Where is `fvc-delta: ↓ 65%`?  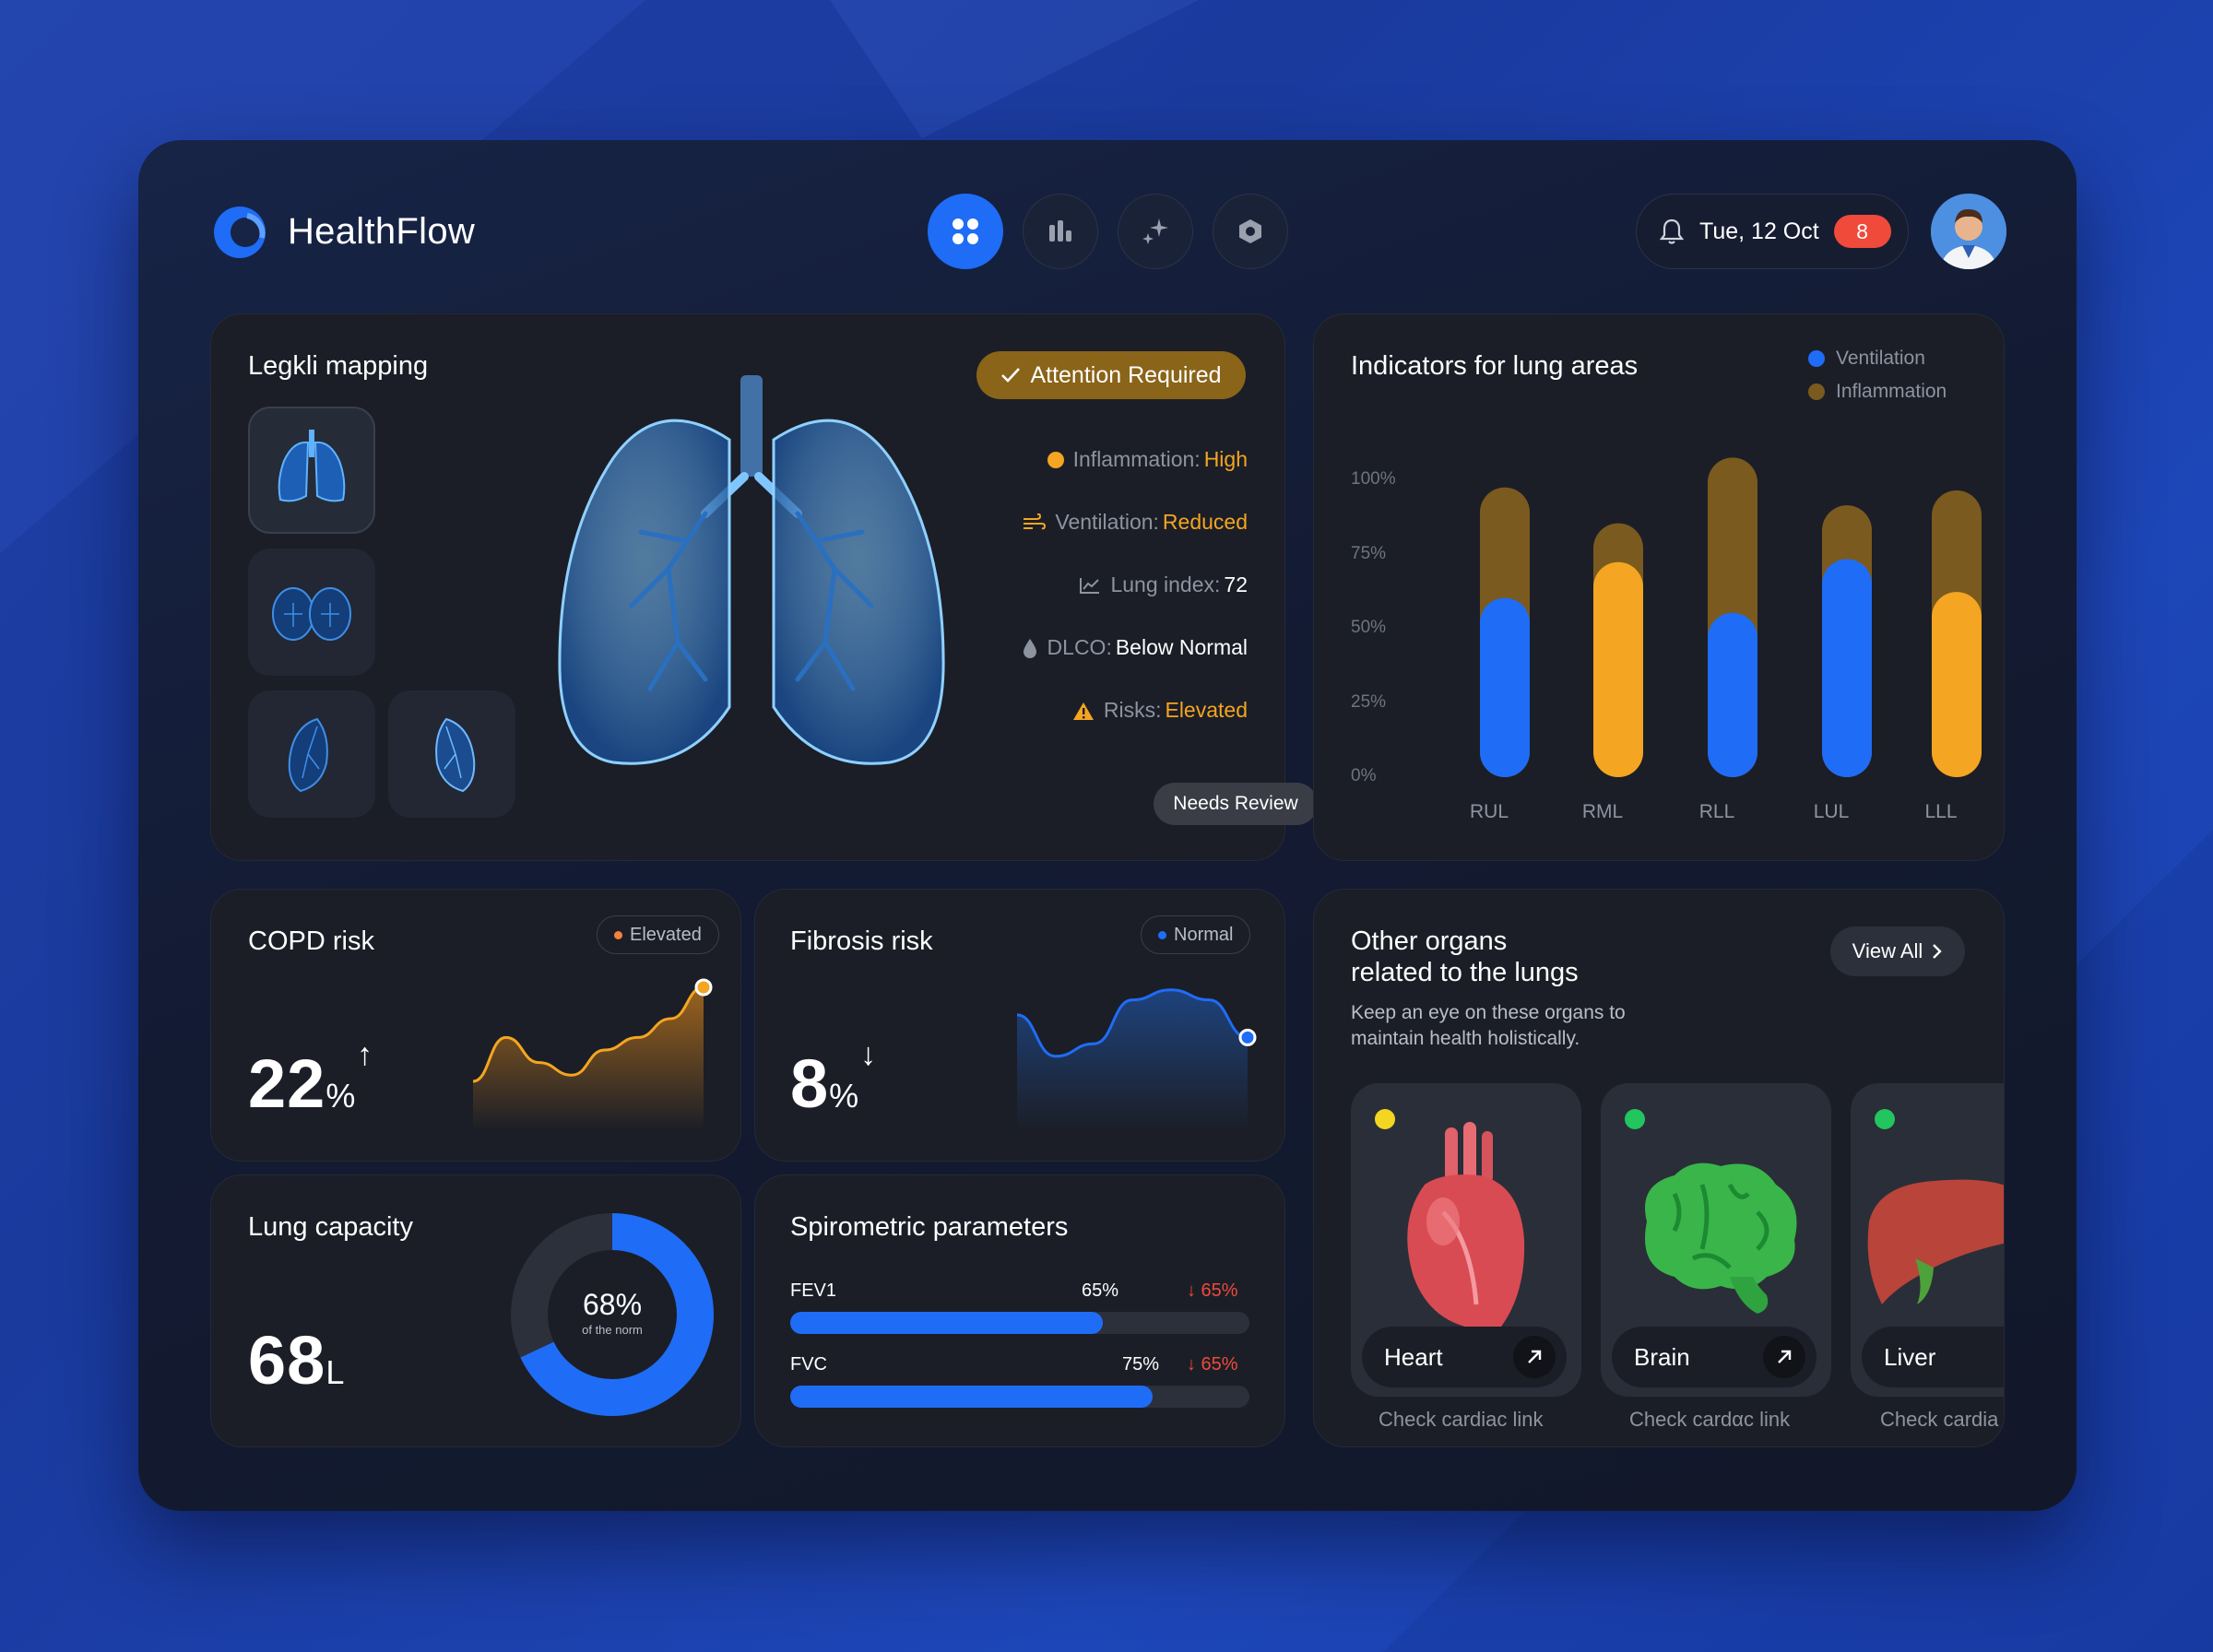 fvc-delta: ↓ 65% is located at coordinates (1212, 1364).